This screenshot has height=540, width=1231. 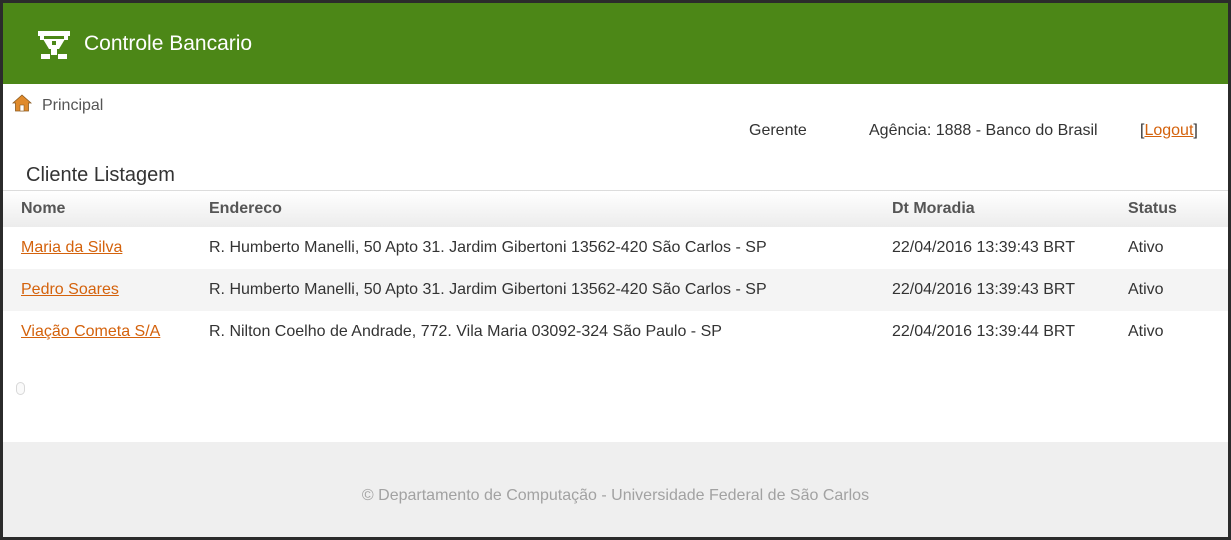 I want to click on header-dt-moradia: Dt Moradia, so click(x=992, y=209).